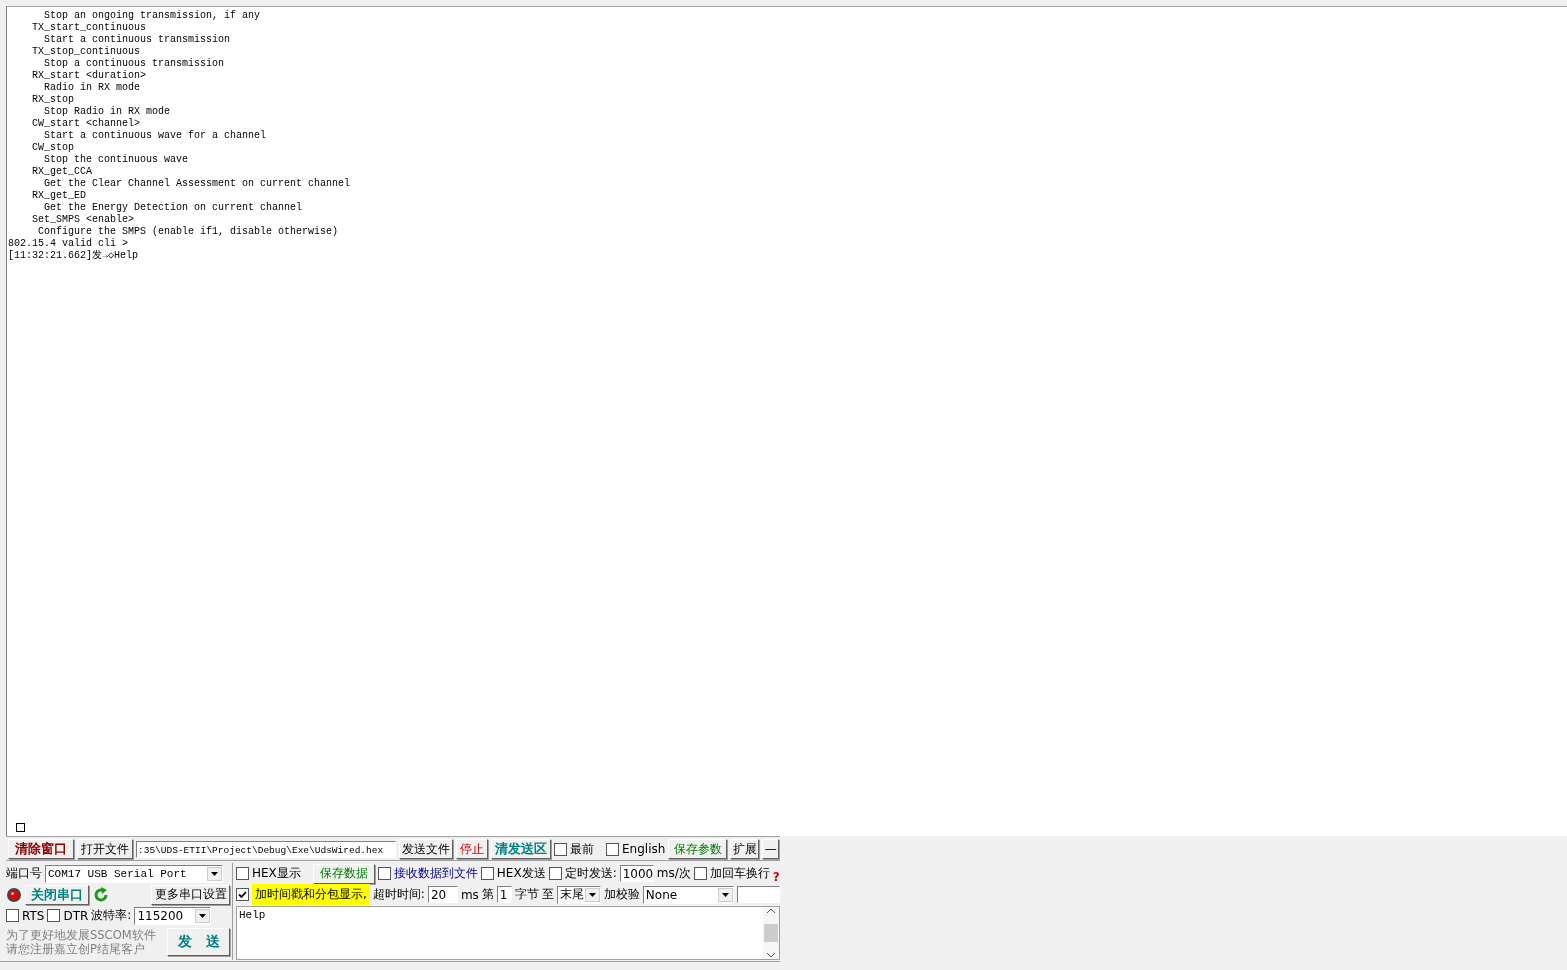 The image size is (1567, 970). Describe the element at coordinates (521, 873) in the screenshot. I see `checkbox-label: HEX发送` at that location.